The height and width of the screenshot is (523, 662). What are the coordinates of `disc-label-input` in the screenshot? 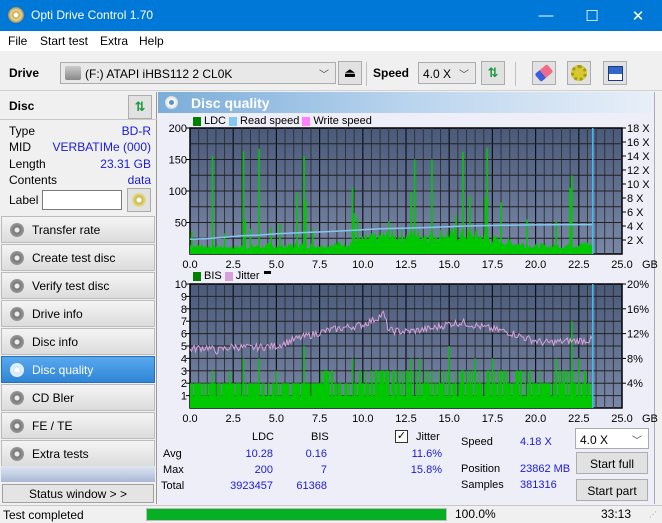 It's located at (82, 200).